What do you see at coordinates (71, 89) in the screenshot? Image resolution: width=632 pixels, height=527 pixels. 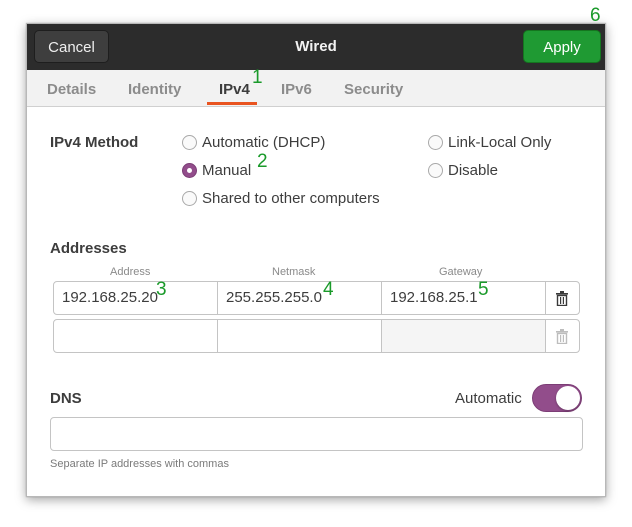 I see `tab-details: Details` at bounding box center [71, 89].